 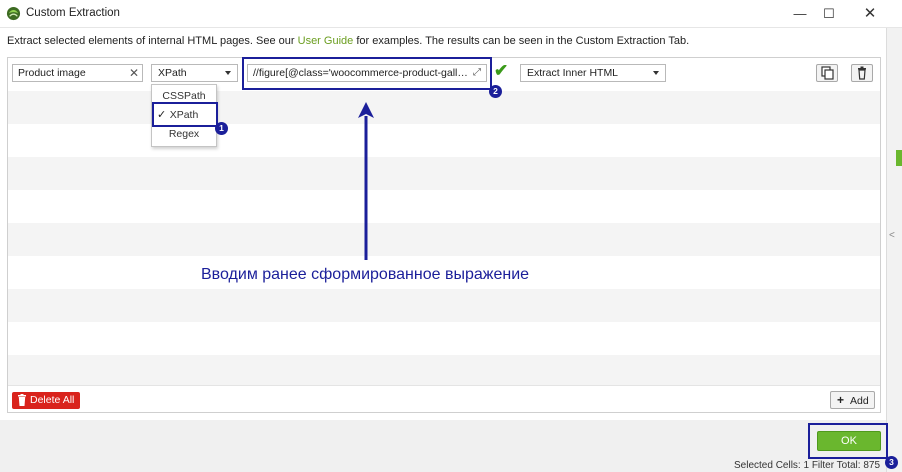 What do you see at coordinates (77, 73) in the screenshot?
I see `extractor-name-input: Product image` at bounding box center [77, 73].